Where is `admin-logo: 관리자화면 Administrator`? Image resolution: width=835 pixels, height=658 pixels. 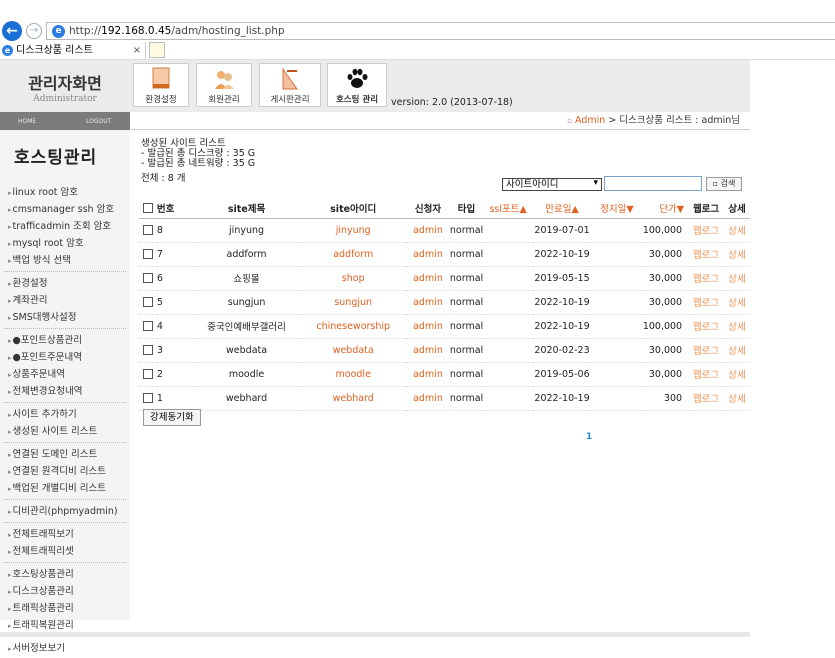
admin-logo: 관리자화면 Administrator is located at coordinates (65, 86).